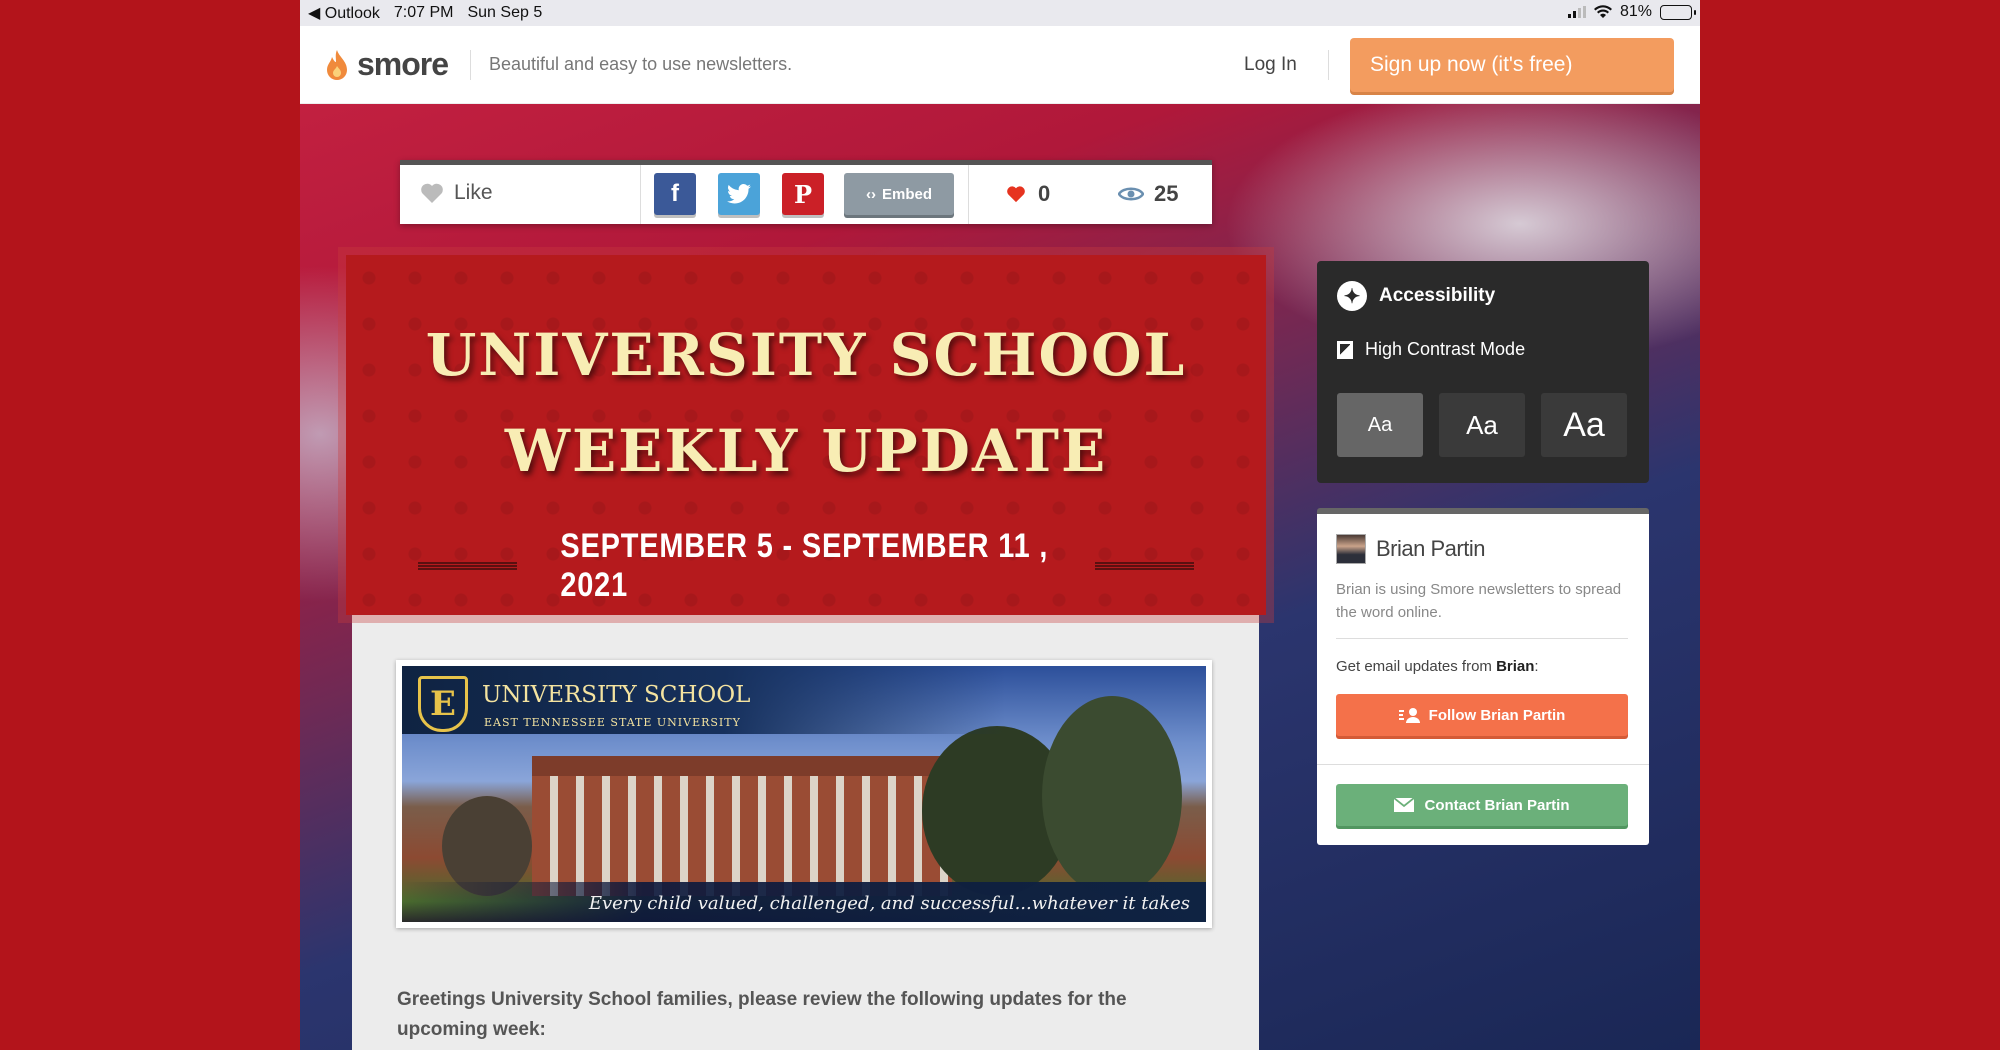 The width and height of the screenshot is (2000, 1050). I want to click on signup-button: Sign up now (it's free), so click(1512, 65).